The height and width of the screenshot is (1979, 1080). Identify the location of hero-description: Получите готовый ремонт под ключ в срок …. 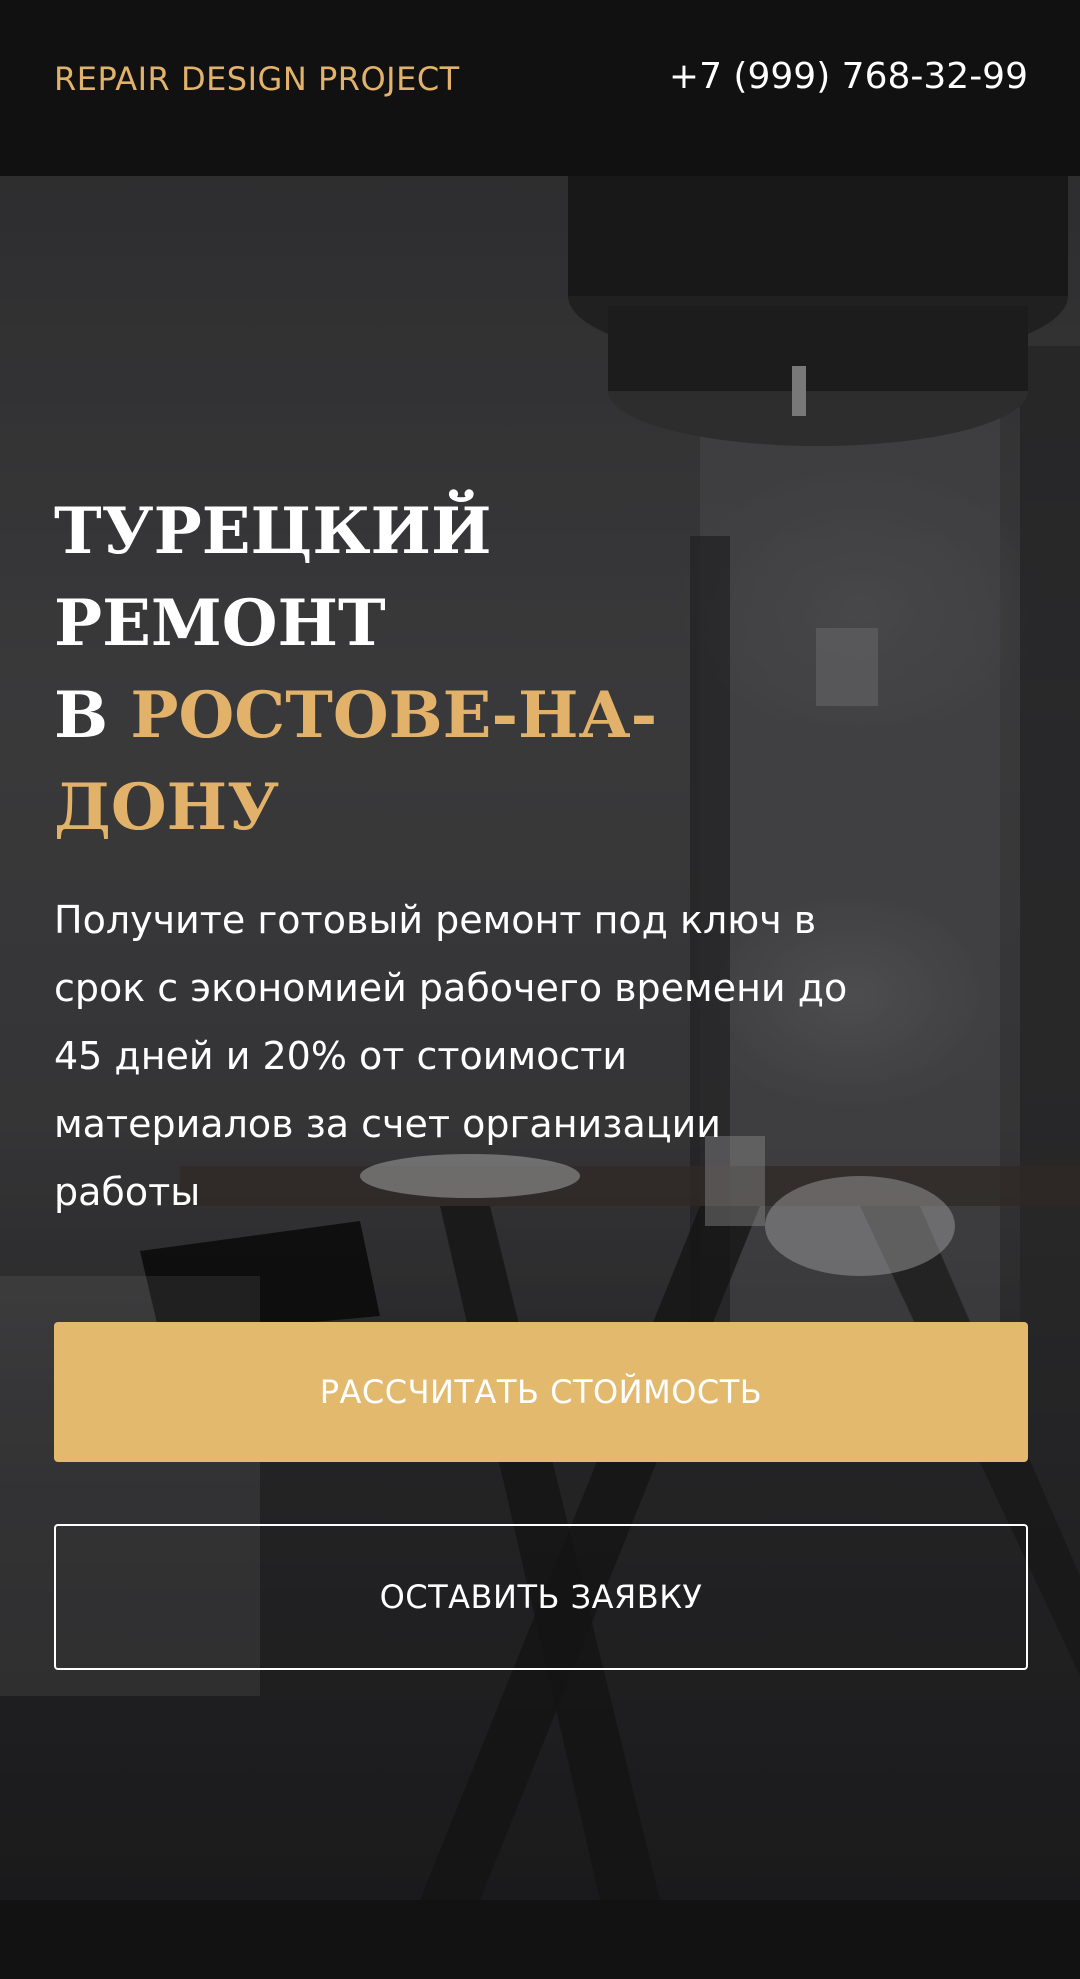
(451, 1056).